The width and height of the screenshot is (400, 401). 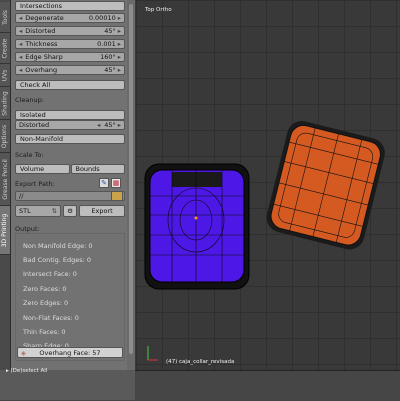 I want to click on mesh-icon: ◈, so click(x=23, y=352).